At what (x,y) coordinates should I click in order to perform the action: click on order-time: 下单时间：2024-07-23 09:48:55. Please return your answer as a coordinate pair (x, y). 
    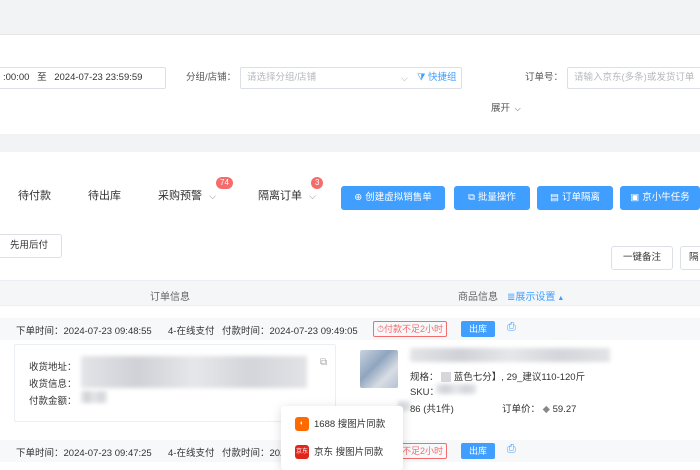
    Looking at the image, I should click on (84, 331).